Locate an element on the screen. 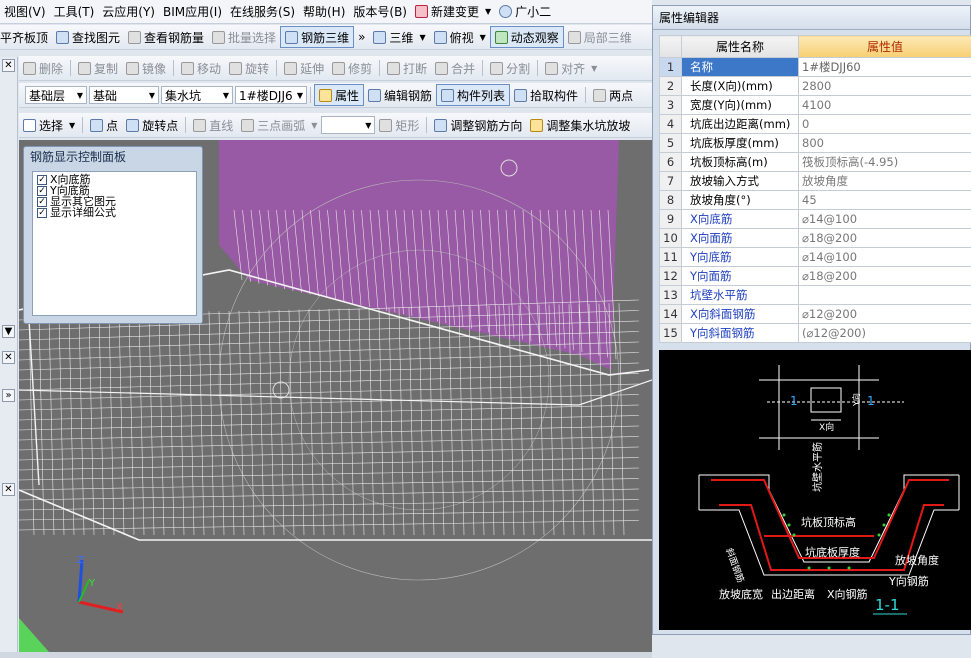 This screenshot has height=658, width=971. property-row: 10 X向面筋 ⌀18@200 is located at coordinates (815, 238).